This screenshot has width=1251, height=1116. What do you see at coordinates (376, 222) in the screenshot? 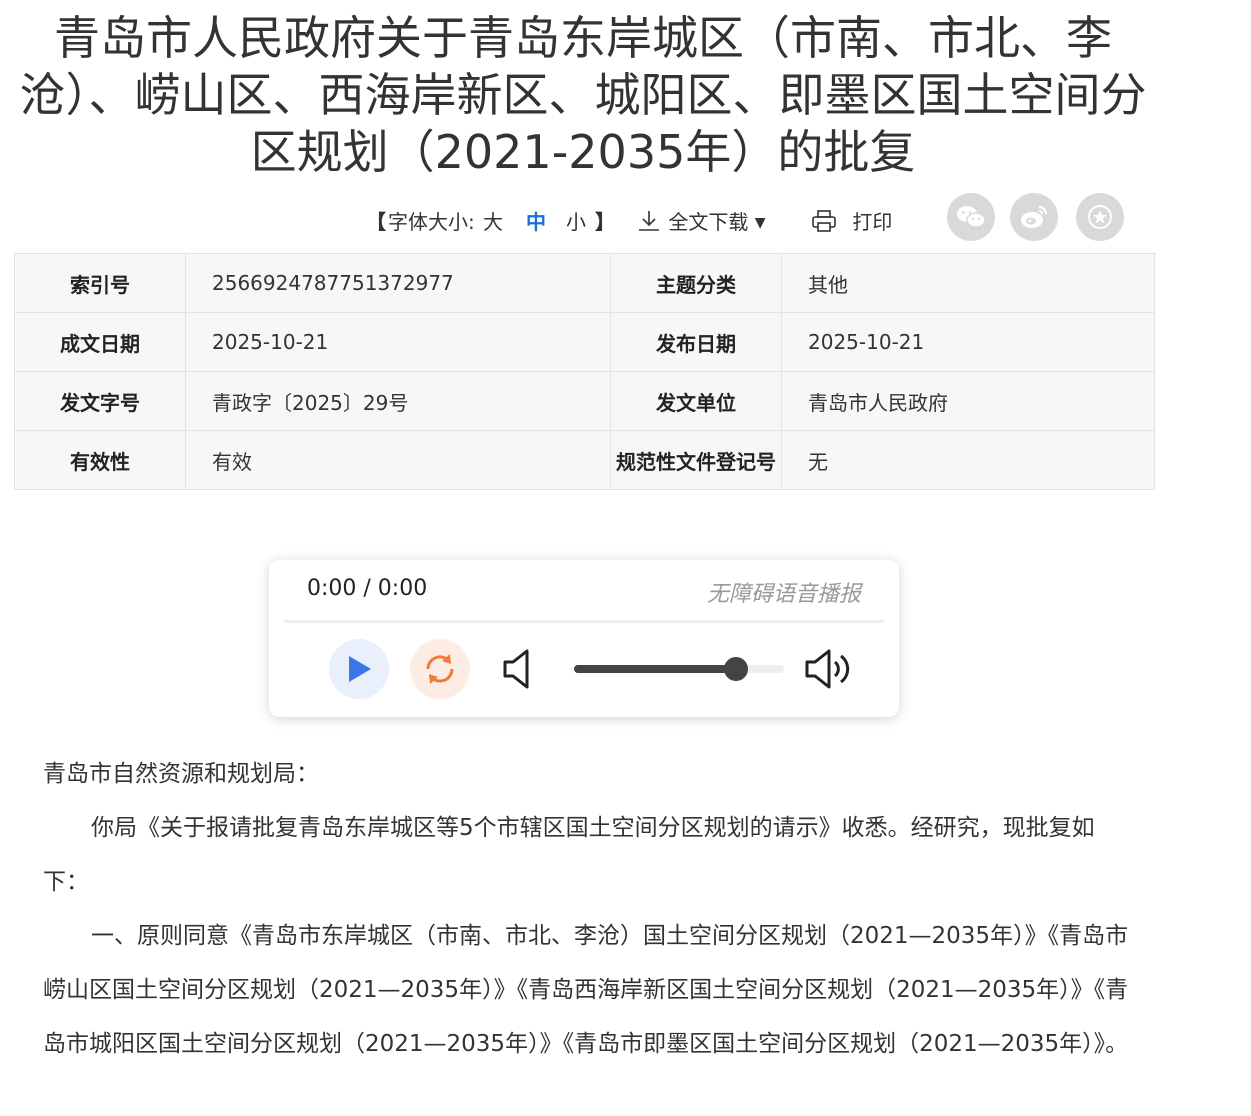
I see `bracket-left: 【` at bounding box center [376, 222].